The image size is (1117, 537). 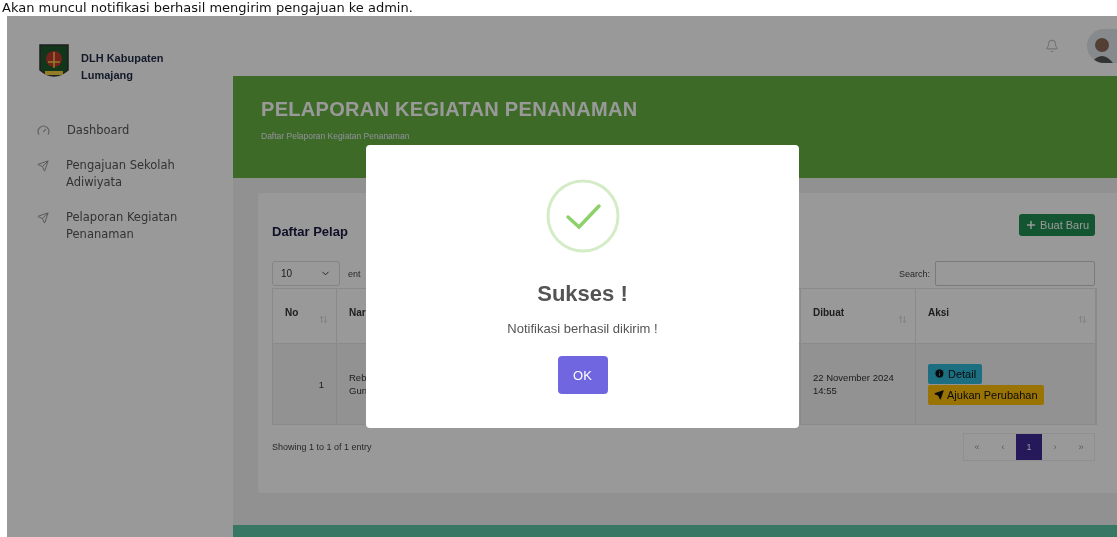 What do you see at coordinates (354, 273) in the screenshot?
I see `length-label: ent` at bounding box center [354, 273].